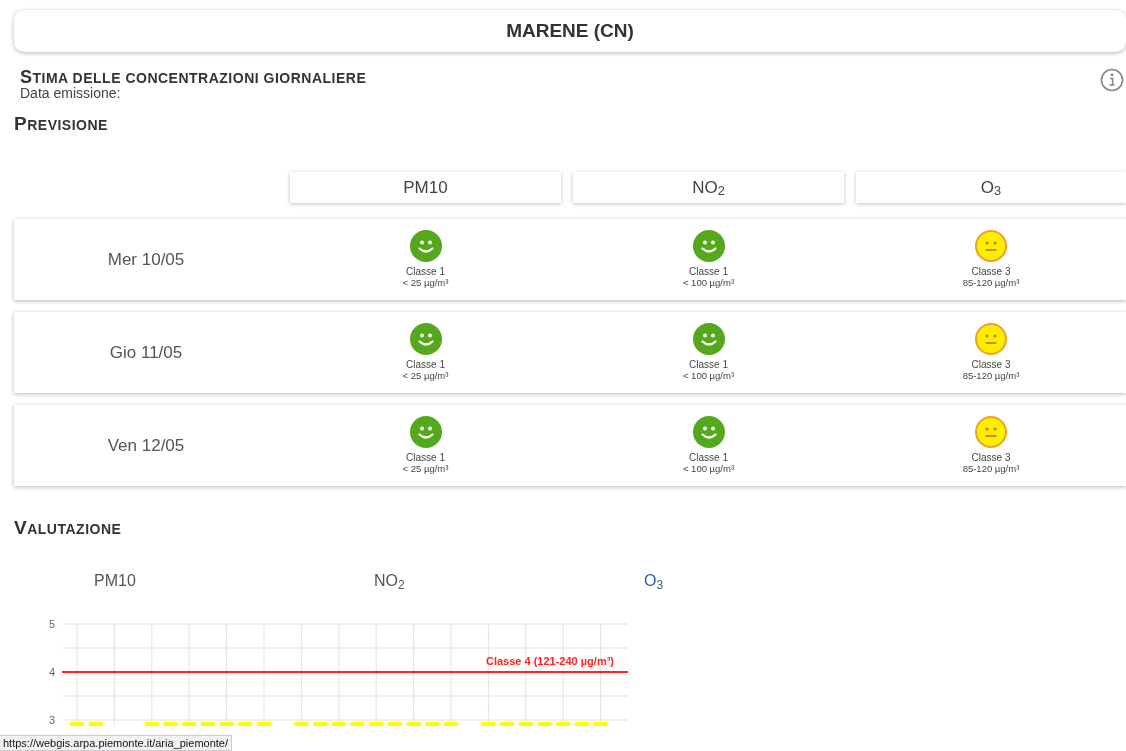 The image size is (1126, 751). What do you see at coordinates (654, 581) in the screenshot?
I see `pollutant-tab: O$_{3}$` at bounding box center [654, 581].